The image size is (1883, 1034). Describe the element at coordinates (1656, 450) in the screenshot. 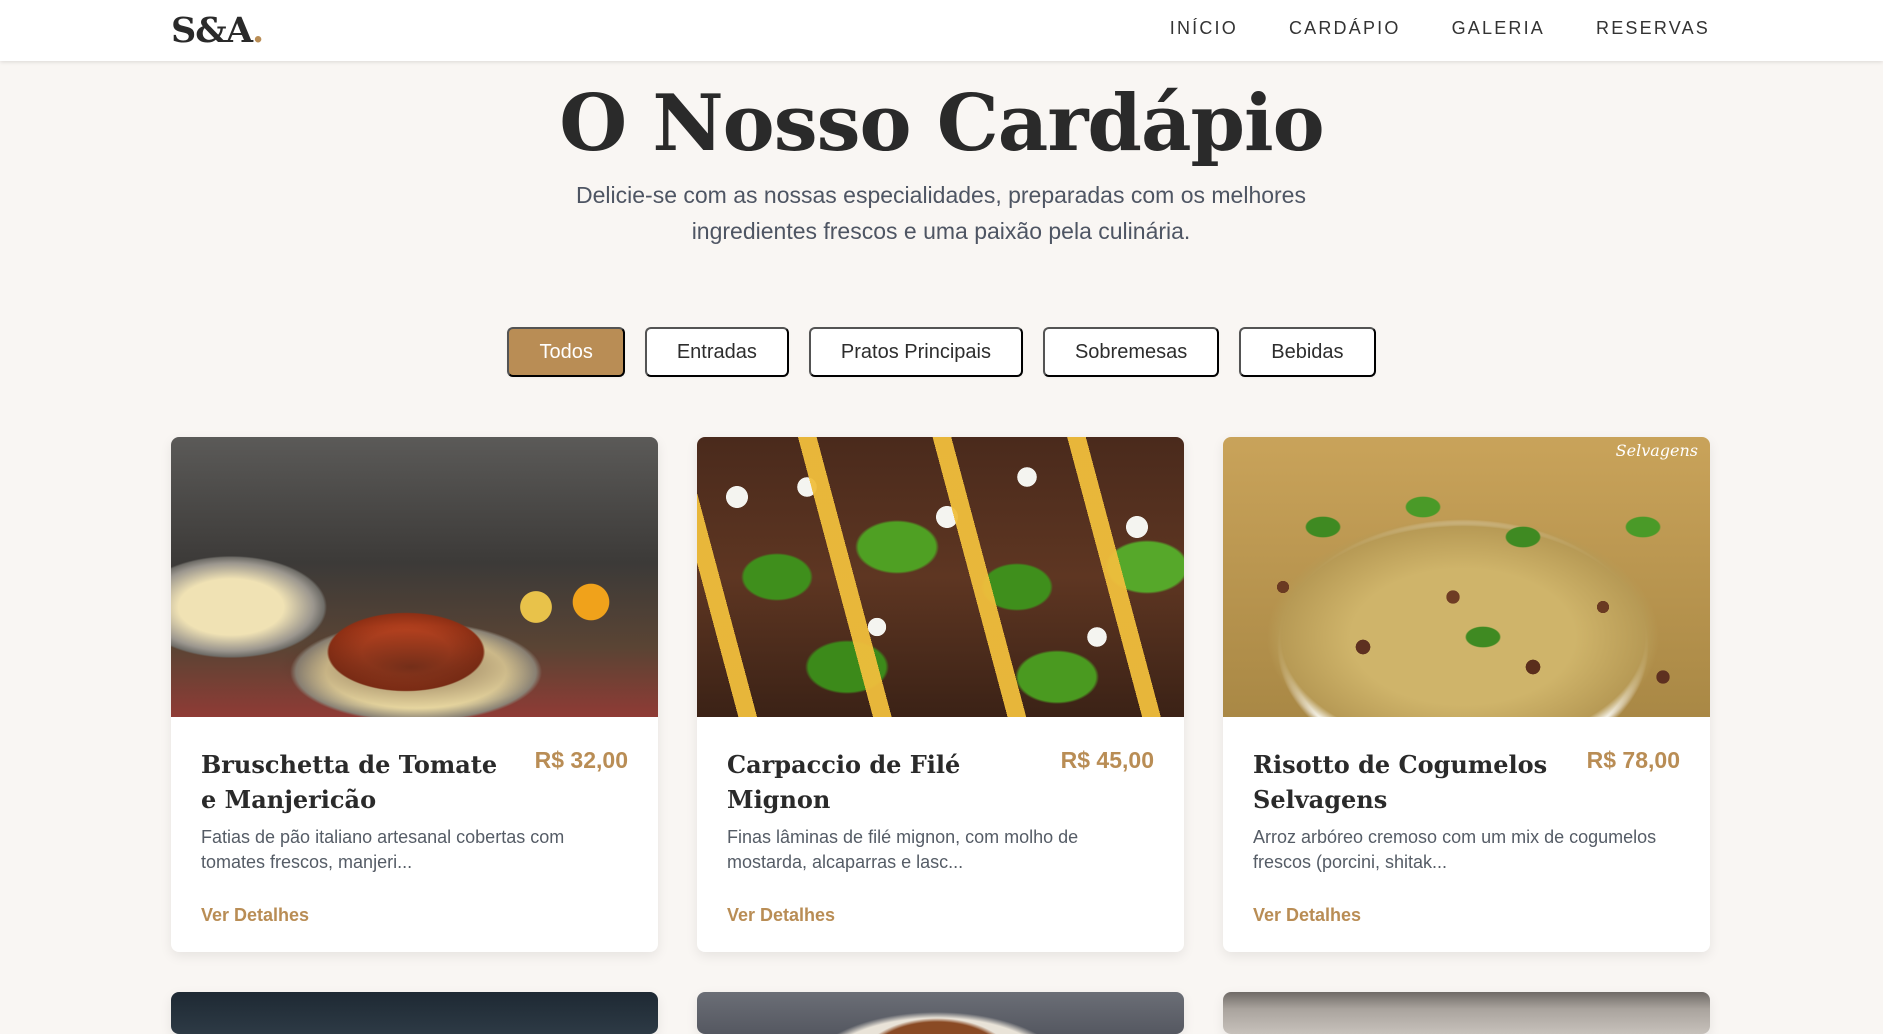

I see `image-caption: Selvagens` at that location.